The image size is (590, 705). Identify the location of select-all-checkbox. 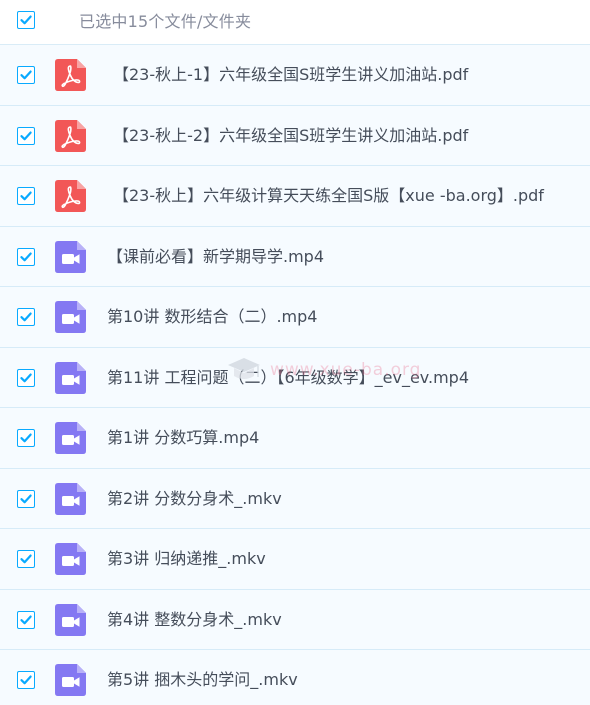
(26, 20).